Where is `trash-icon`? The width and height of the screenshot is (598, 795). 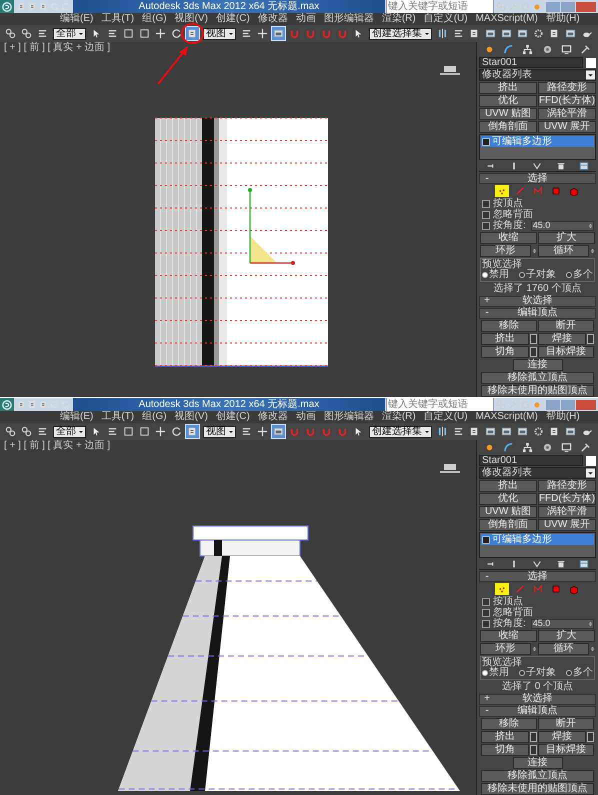
trash-icon is located at coordinates (561, 166).